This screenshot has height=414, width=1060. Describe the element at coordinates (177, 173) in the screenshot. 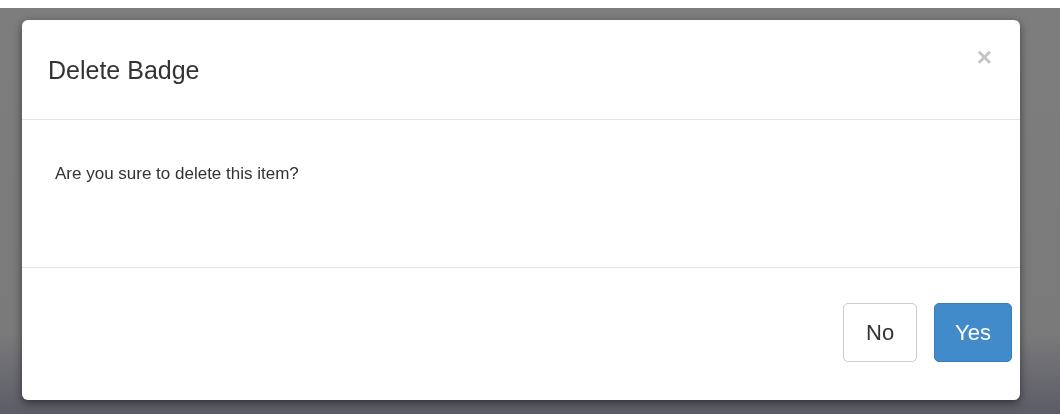

I see `dialog-message: Are you sure to delete this item?` at that location.